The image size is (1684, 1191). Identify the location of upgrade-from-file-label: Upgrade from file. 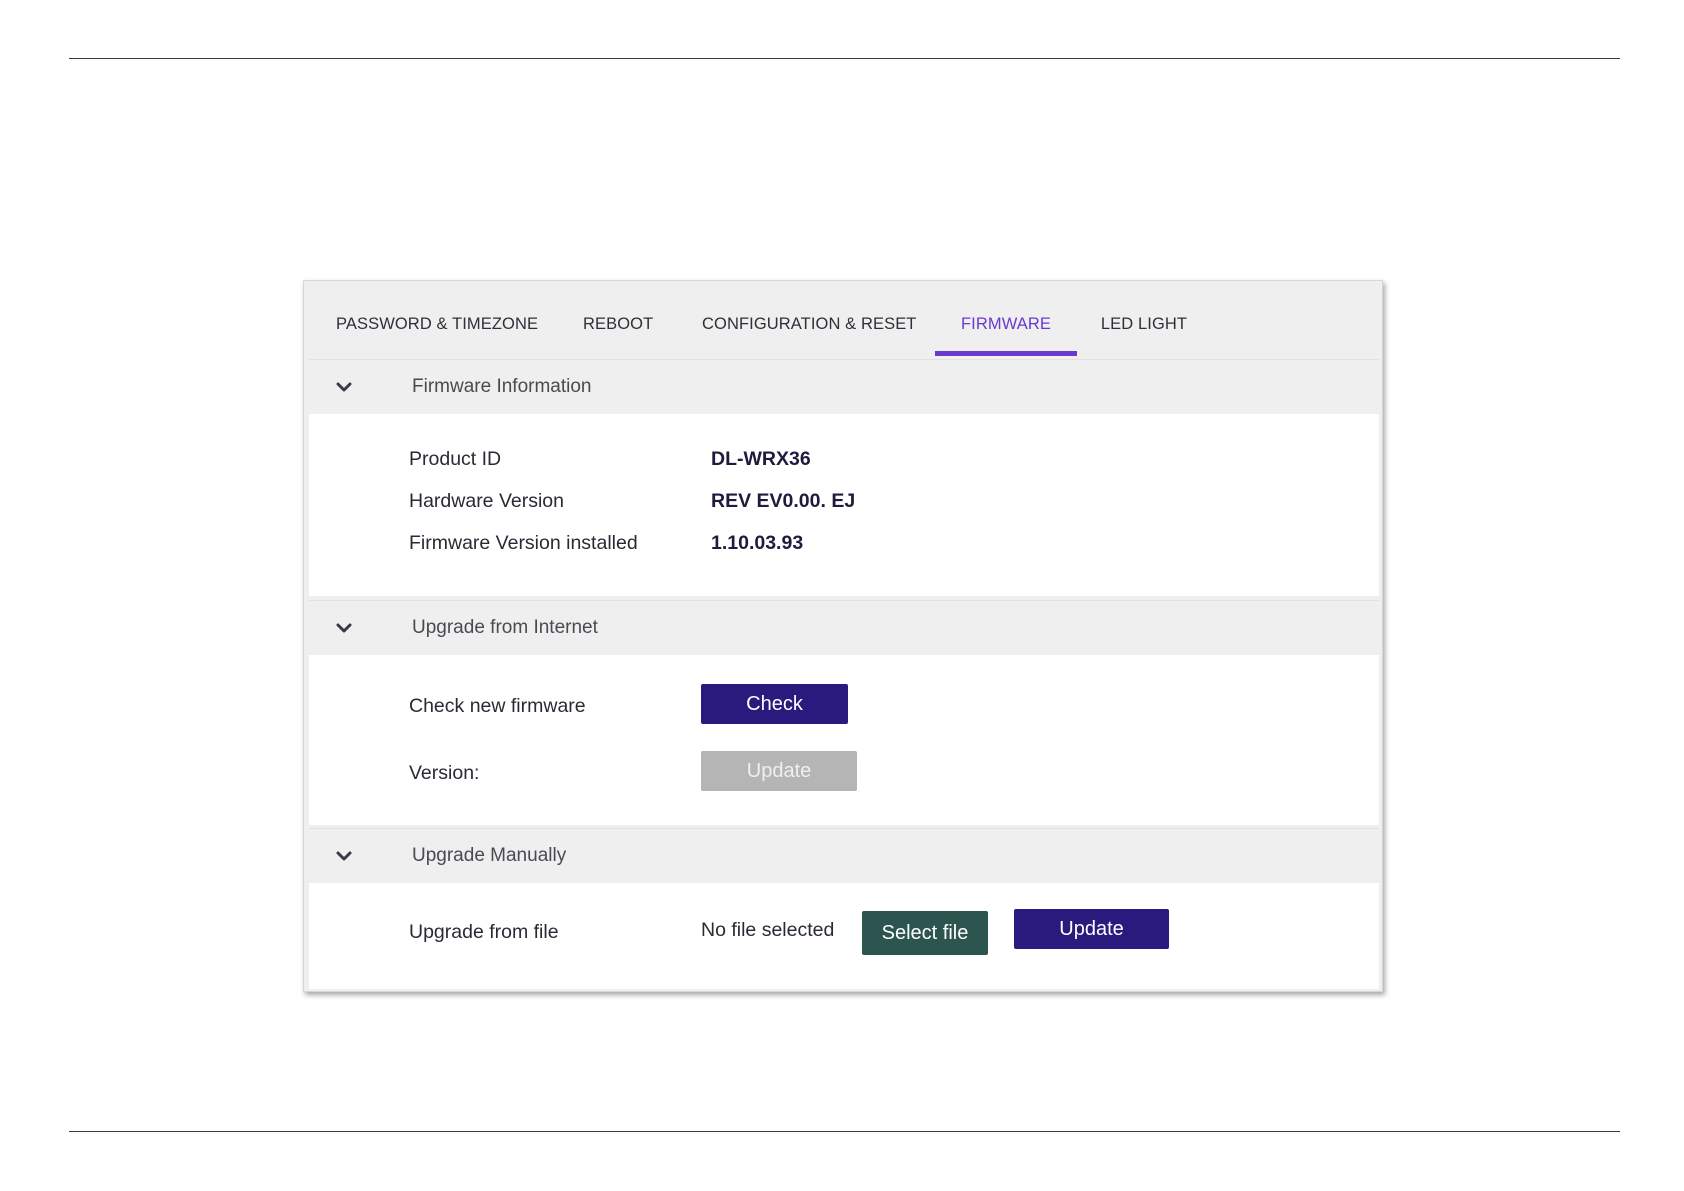
(484, 932).